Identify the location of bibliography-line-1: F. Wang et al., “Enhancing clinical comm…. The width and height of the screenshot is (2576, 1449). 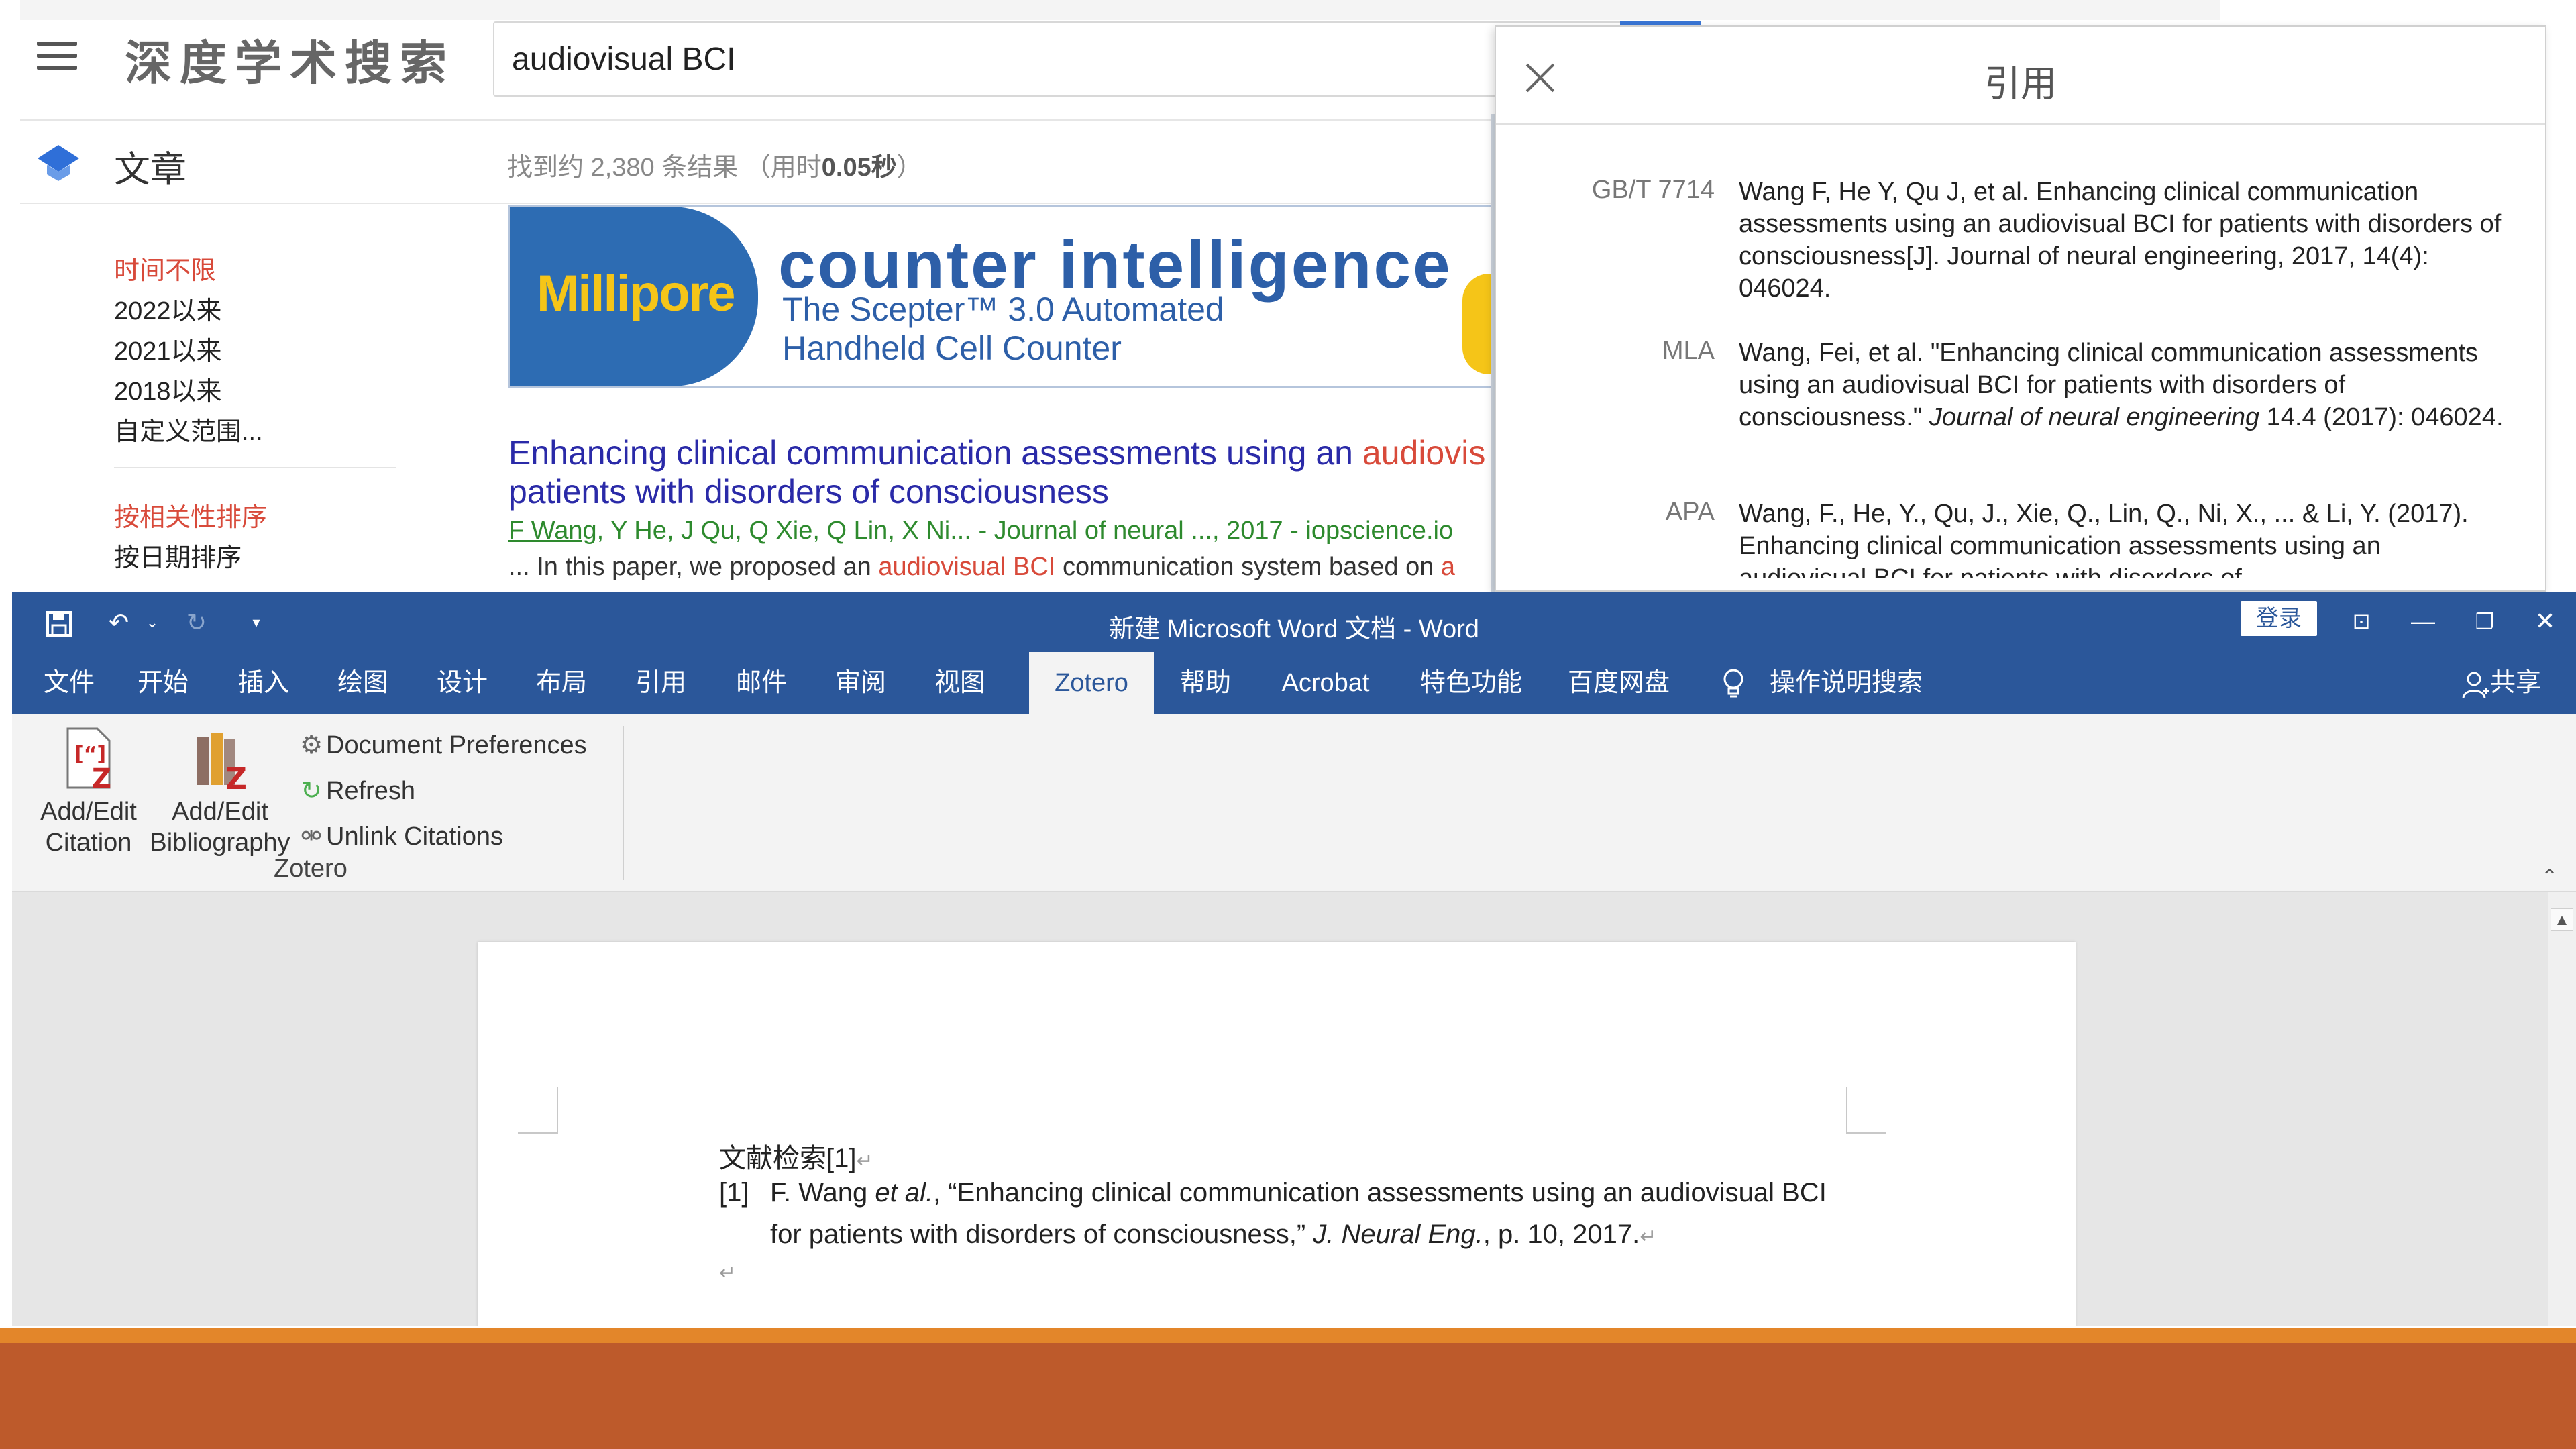
(1298, 1193).